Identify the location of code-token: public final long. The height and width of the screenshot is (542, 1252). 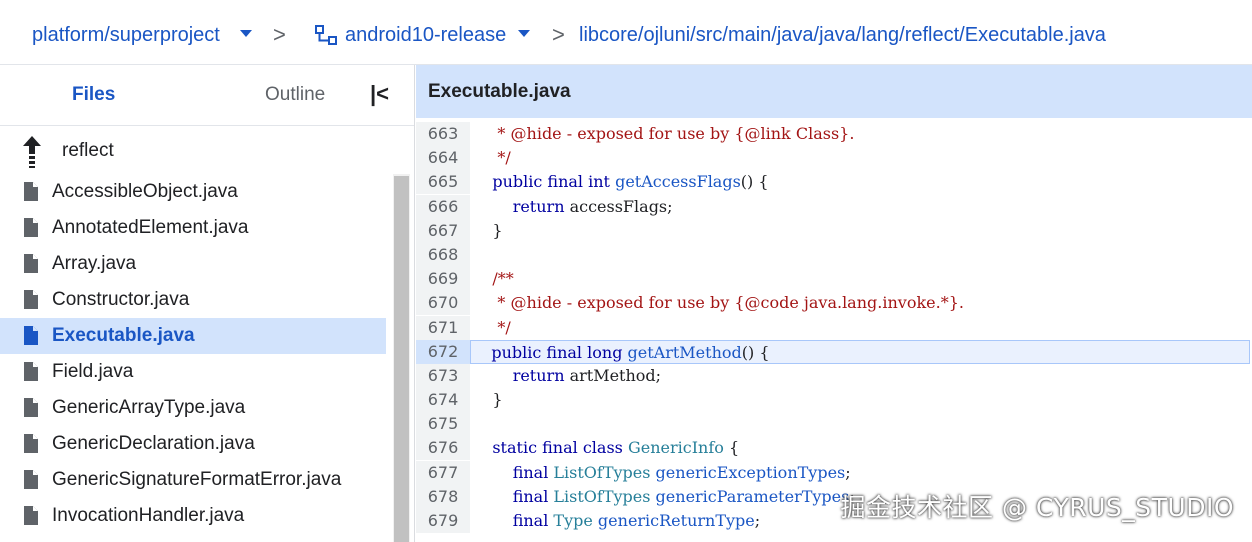
(559, 352).